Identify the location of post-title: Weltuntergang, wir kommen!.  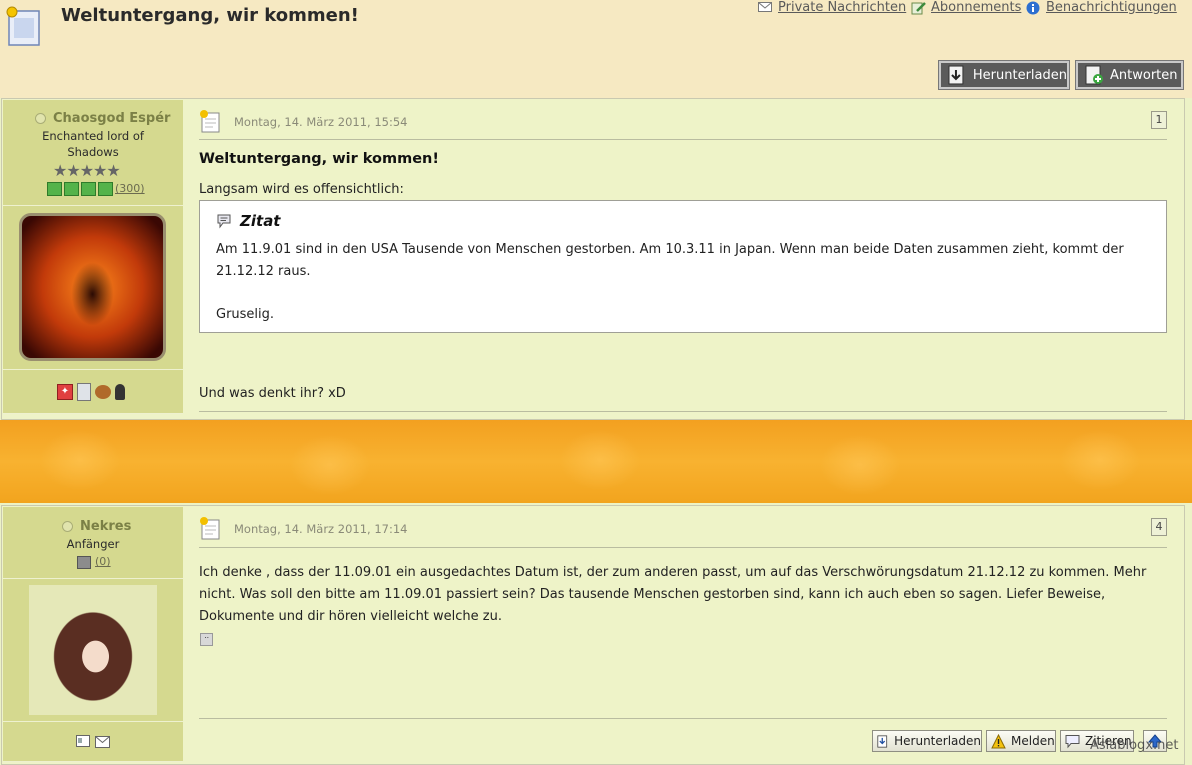
(319, 159).